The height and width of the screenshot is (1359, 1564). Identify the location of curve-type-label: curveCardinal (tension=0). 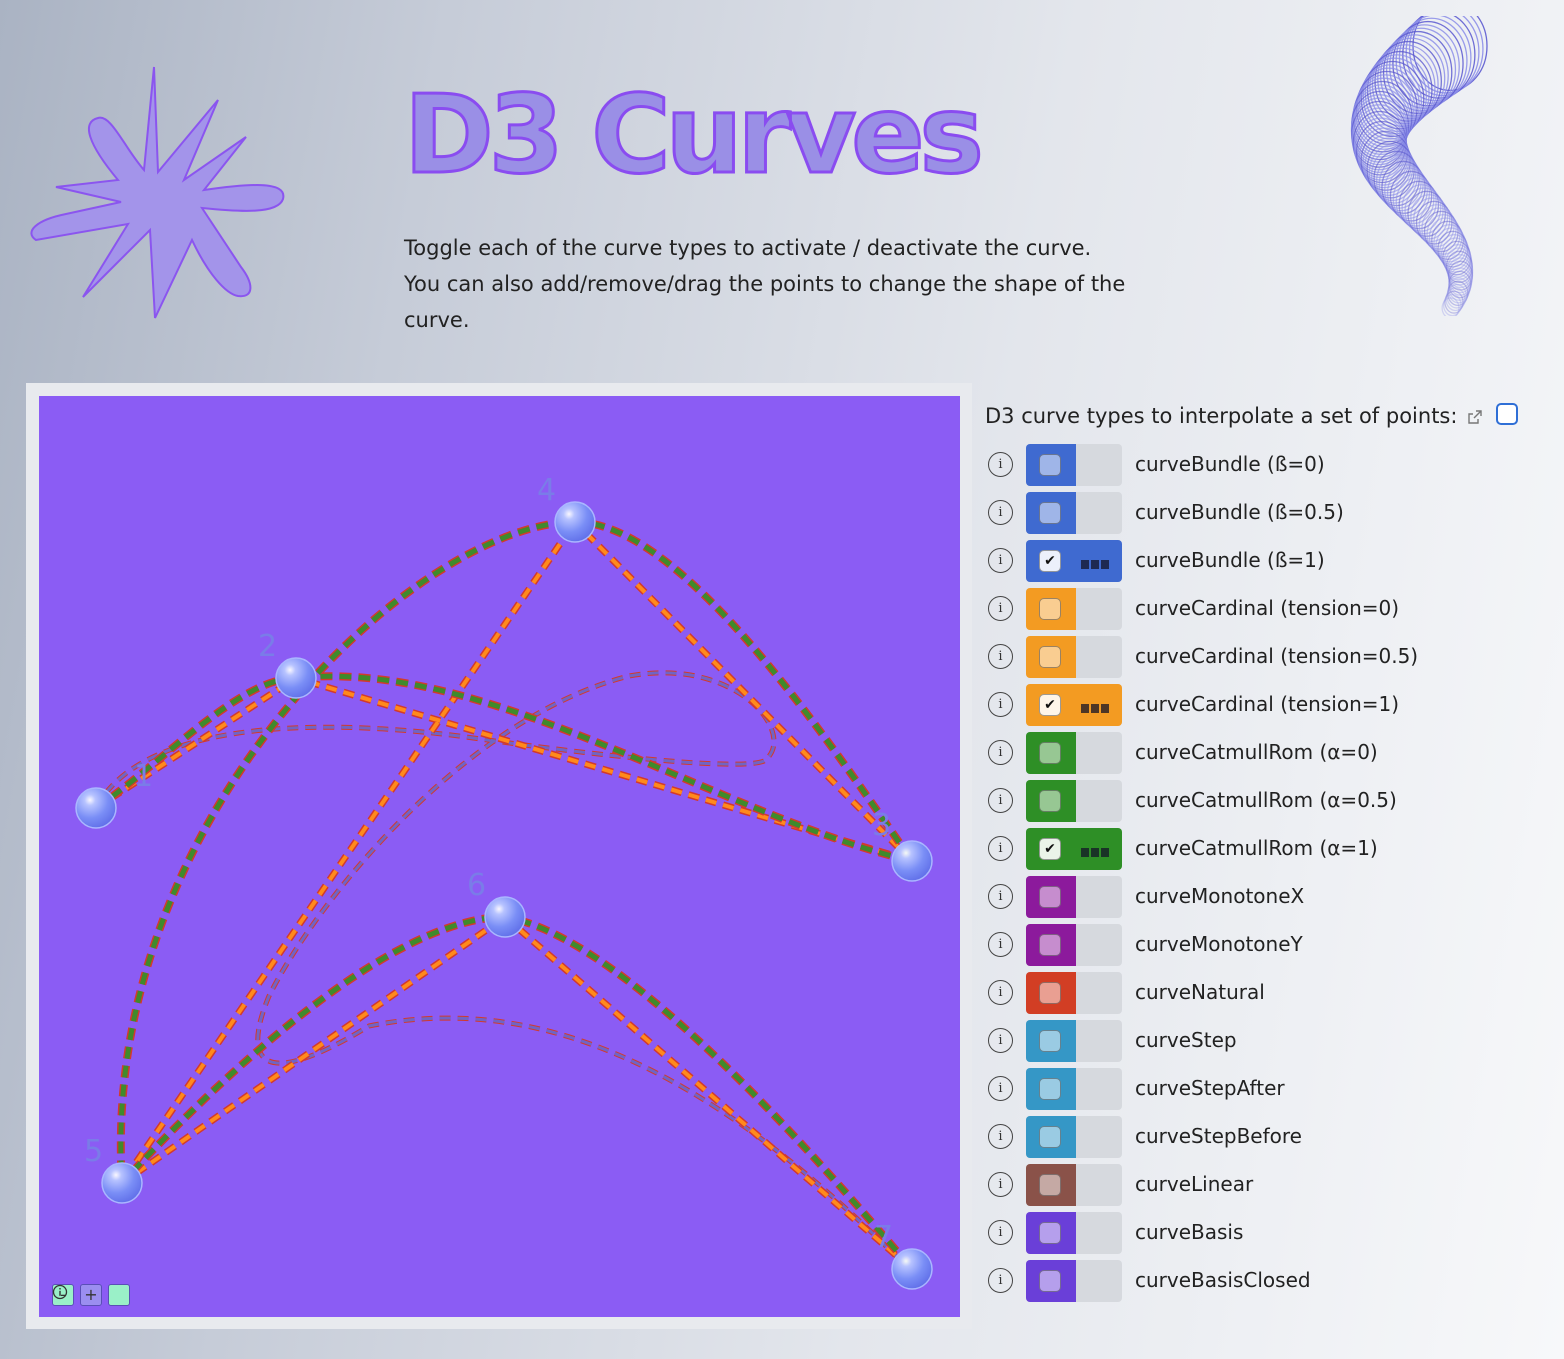
(1267, 608).